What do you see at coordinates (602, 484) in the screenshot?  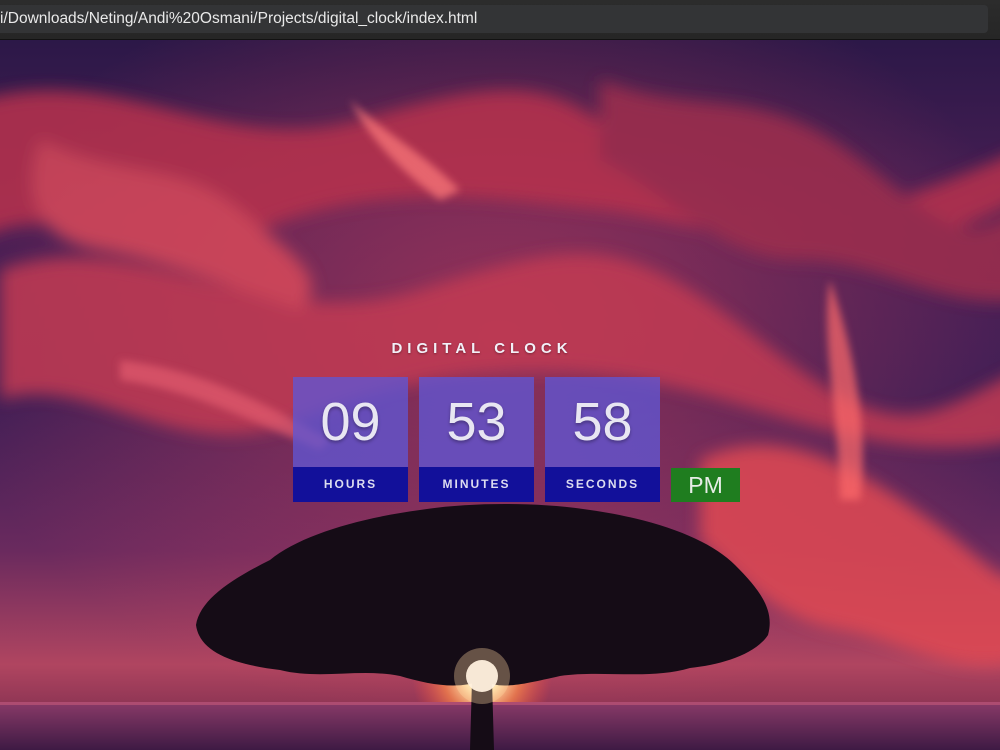 I see `seconds-label: SECONDS` at bounding box center [602, 484].